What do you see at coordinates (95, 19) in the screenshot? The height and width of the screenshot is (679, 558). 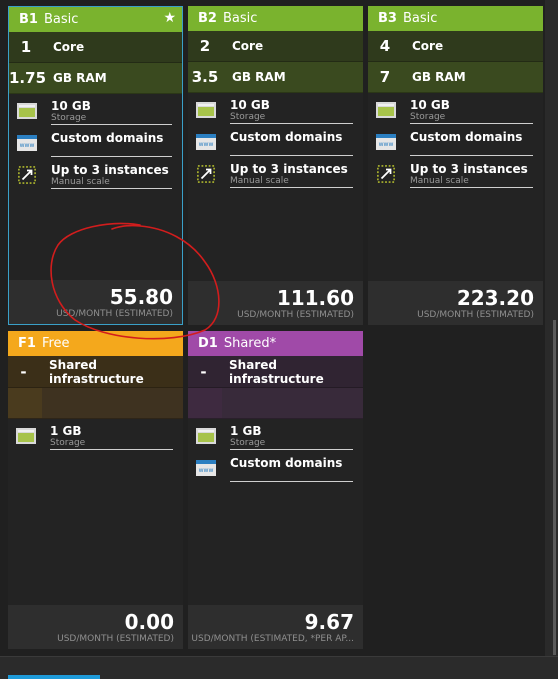 I see `tile-header: B1 Basic ★` at bounding box center [95, 19].